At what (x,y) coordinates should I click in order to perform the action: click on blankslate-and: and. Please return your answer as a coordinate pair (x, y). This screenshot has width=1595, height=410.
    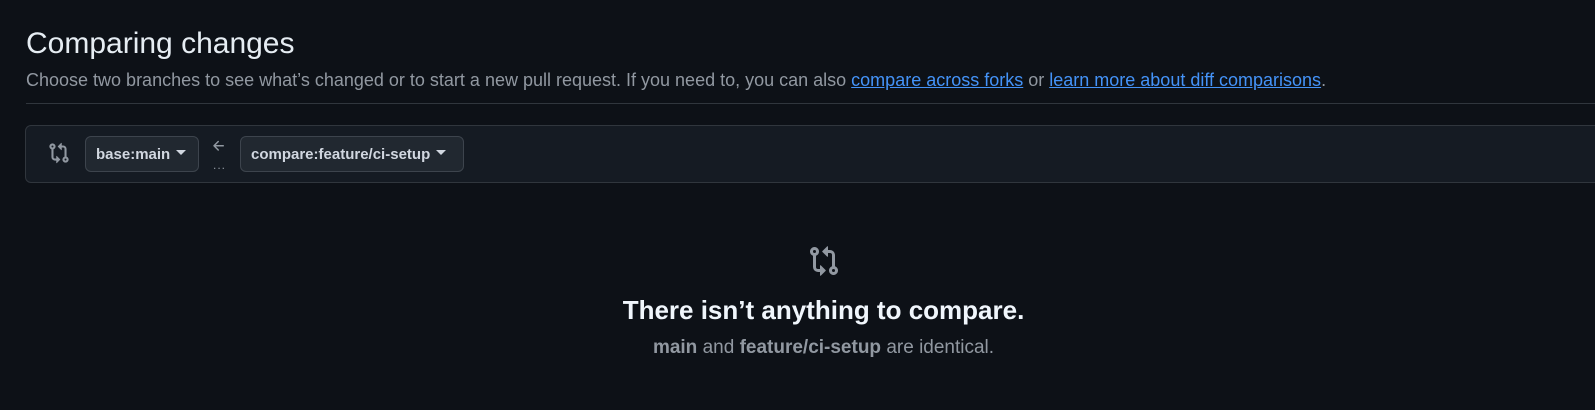
    Looking at the image, I should click on (718, 347).